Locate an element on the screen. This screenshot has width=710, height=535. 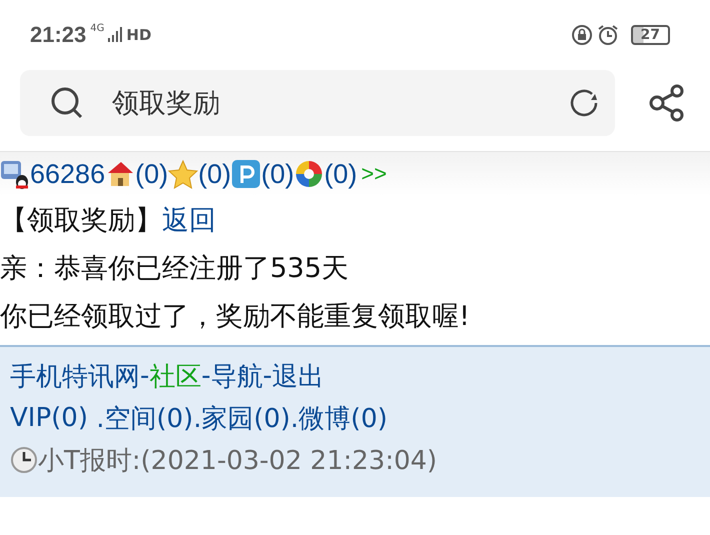
nav-link: 导航 is located at coordinates (236, 376).